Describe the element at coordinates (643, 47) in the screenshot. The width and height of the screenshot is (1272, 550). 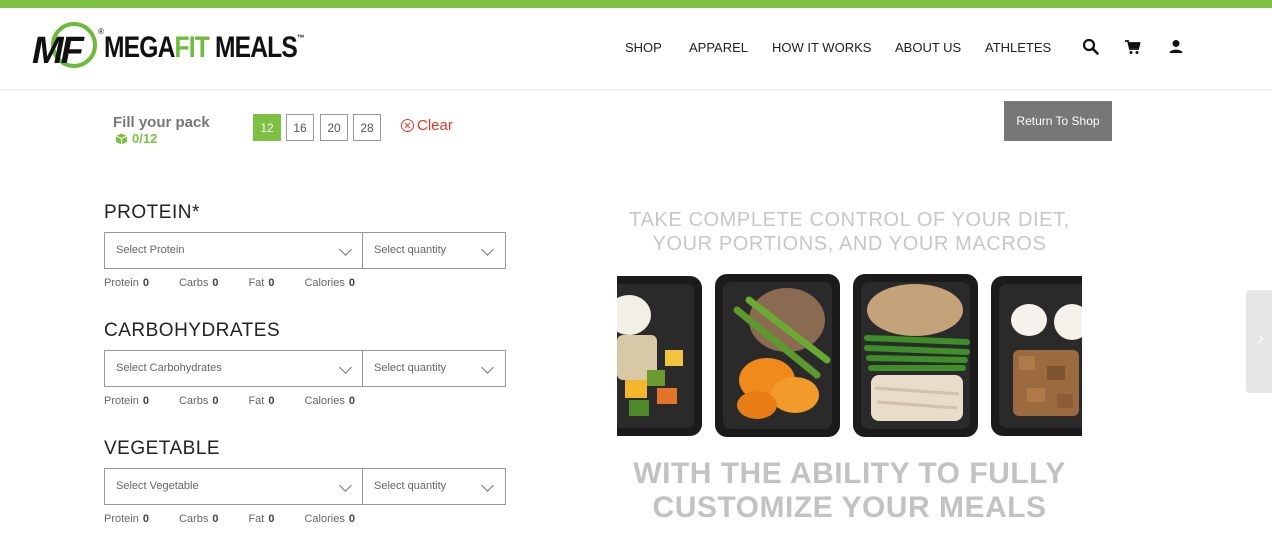
I see `nav-shop: SHOP` at that location.